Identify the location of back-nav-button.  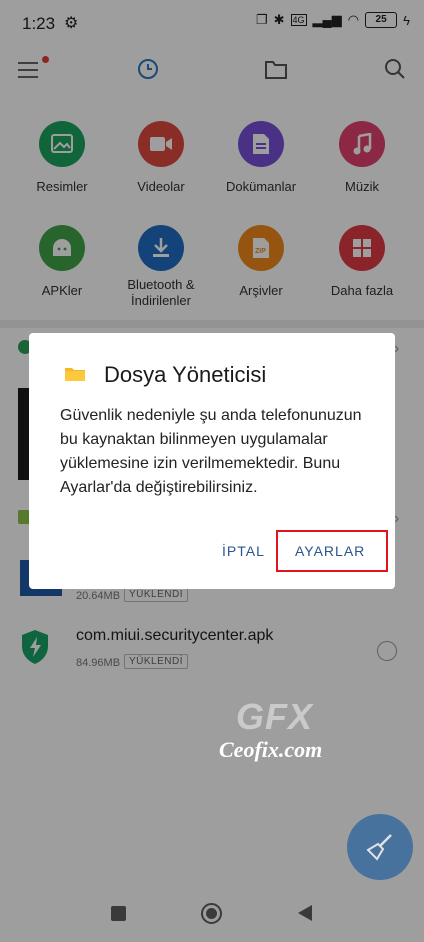
(305, 915).